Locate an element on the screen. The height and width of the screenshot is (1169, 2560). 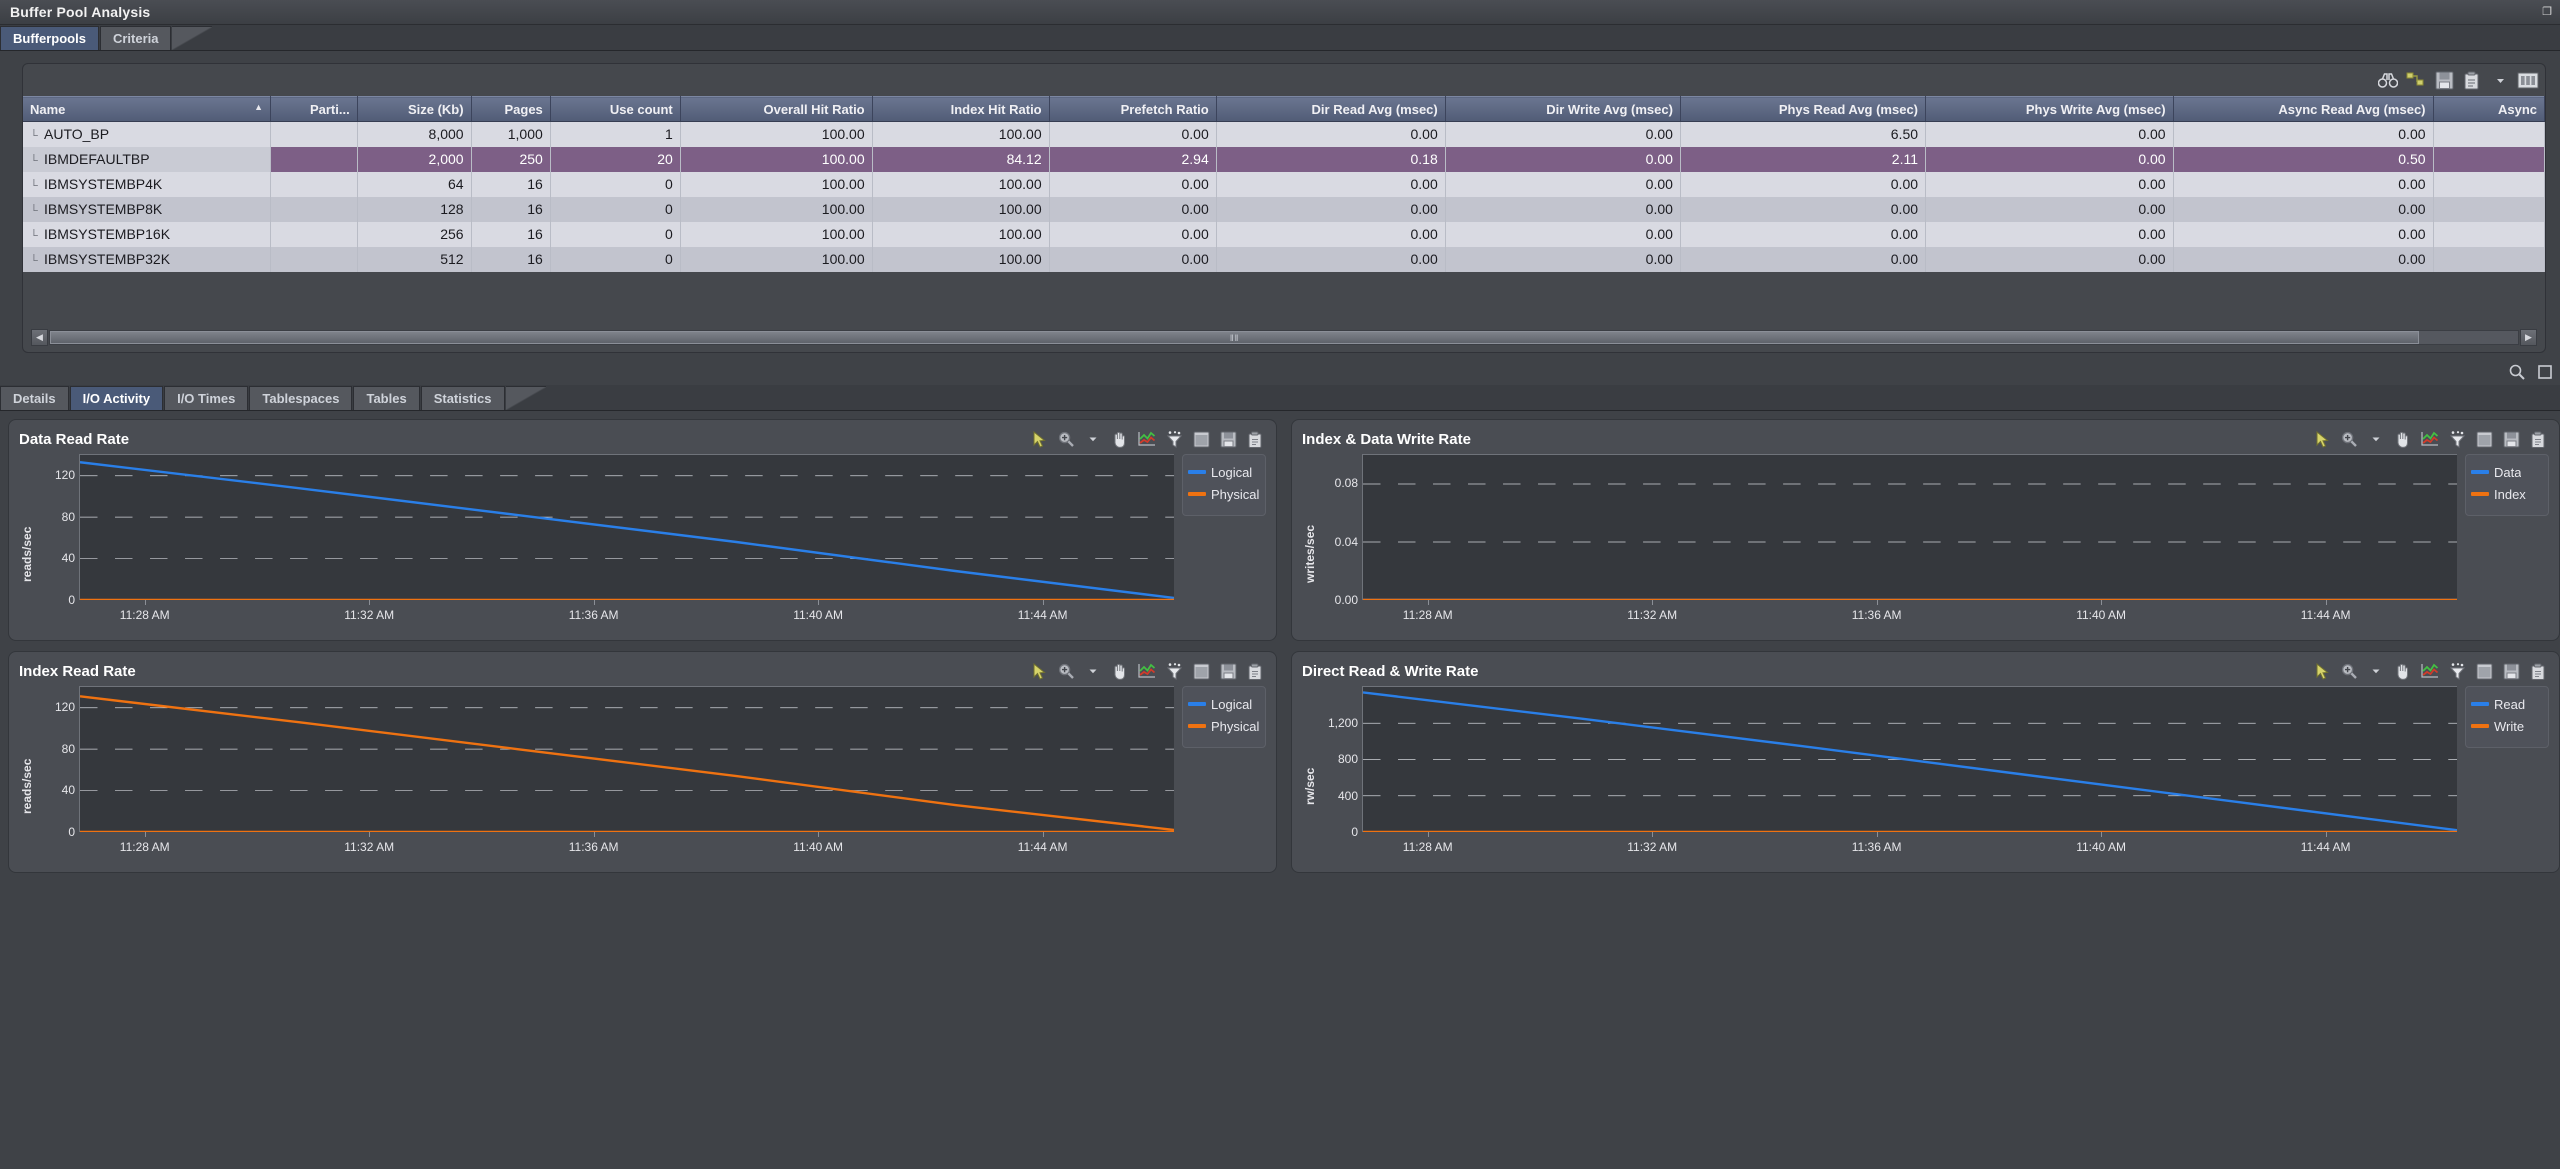
tab-criteria: Criteria is located at coordinates (135, 38).